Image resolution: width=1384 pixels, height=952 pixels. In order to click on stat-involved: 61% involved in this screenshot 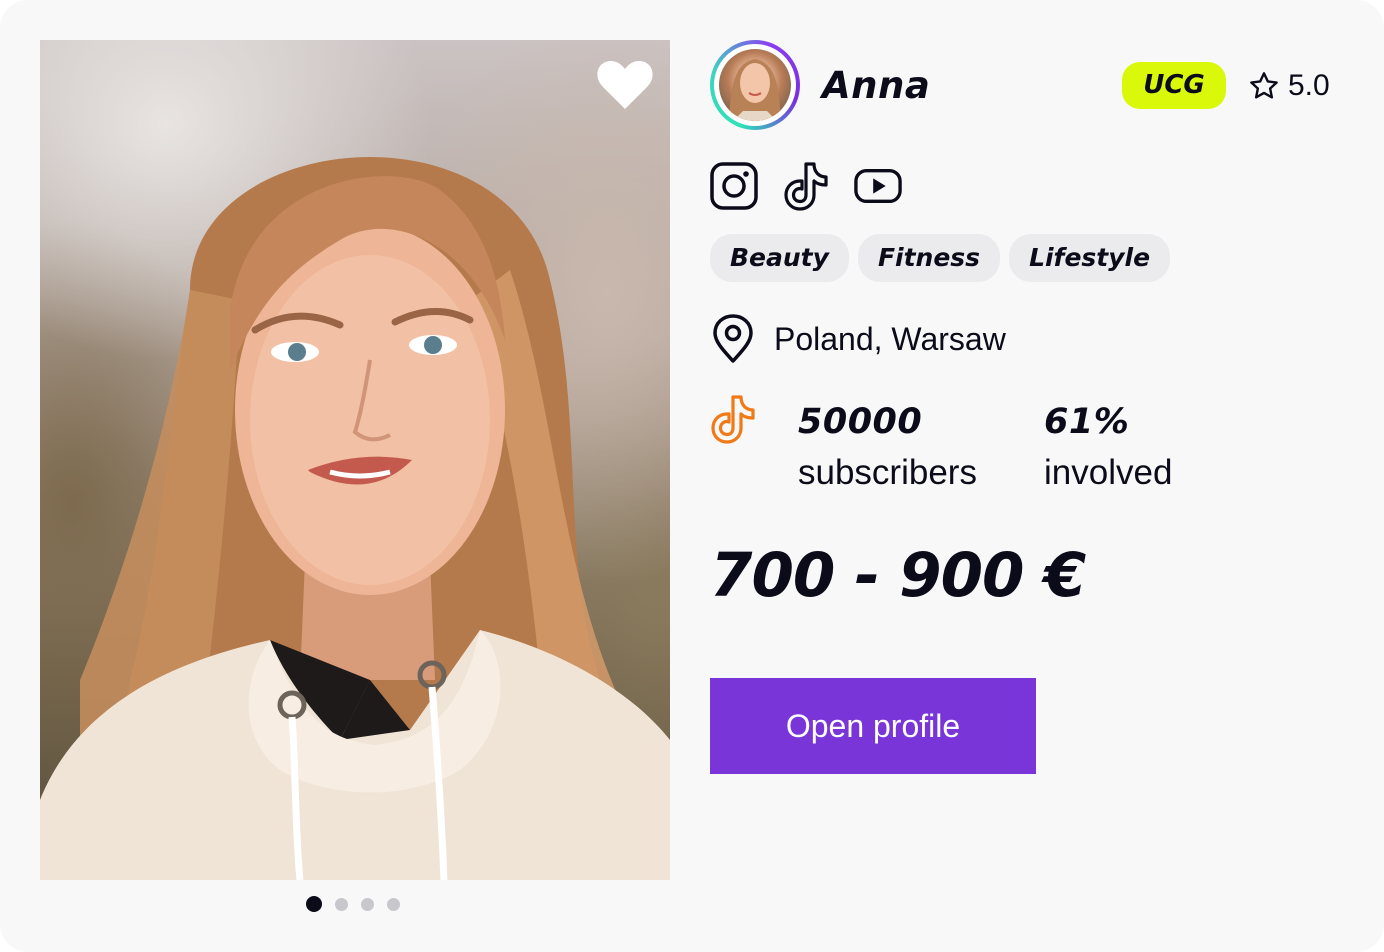, I will do `click(1108, 449)`.